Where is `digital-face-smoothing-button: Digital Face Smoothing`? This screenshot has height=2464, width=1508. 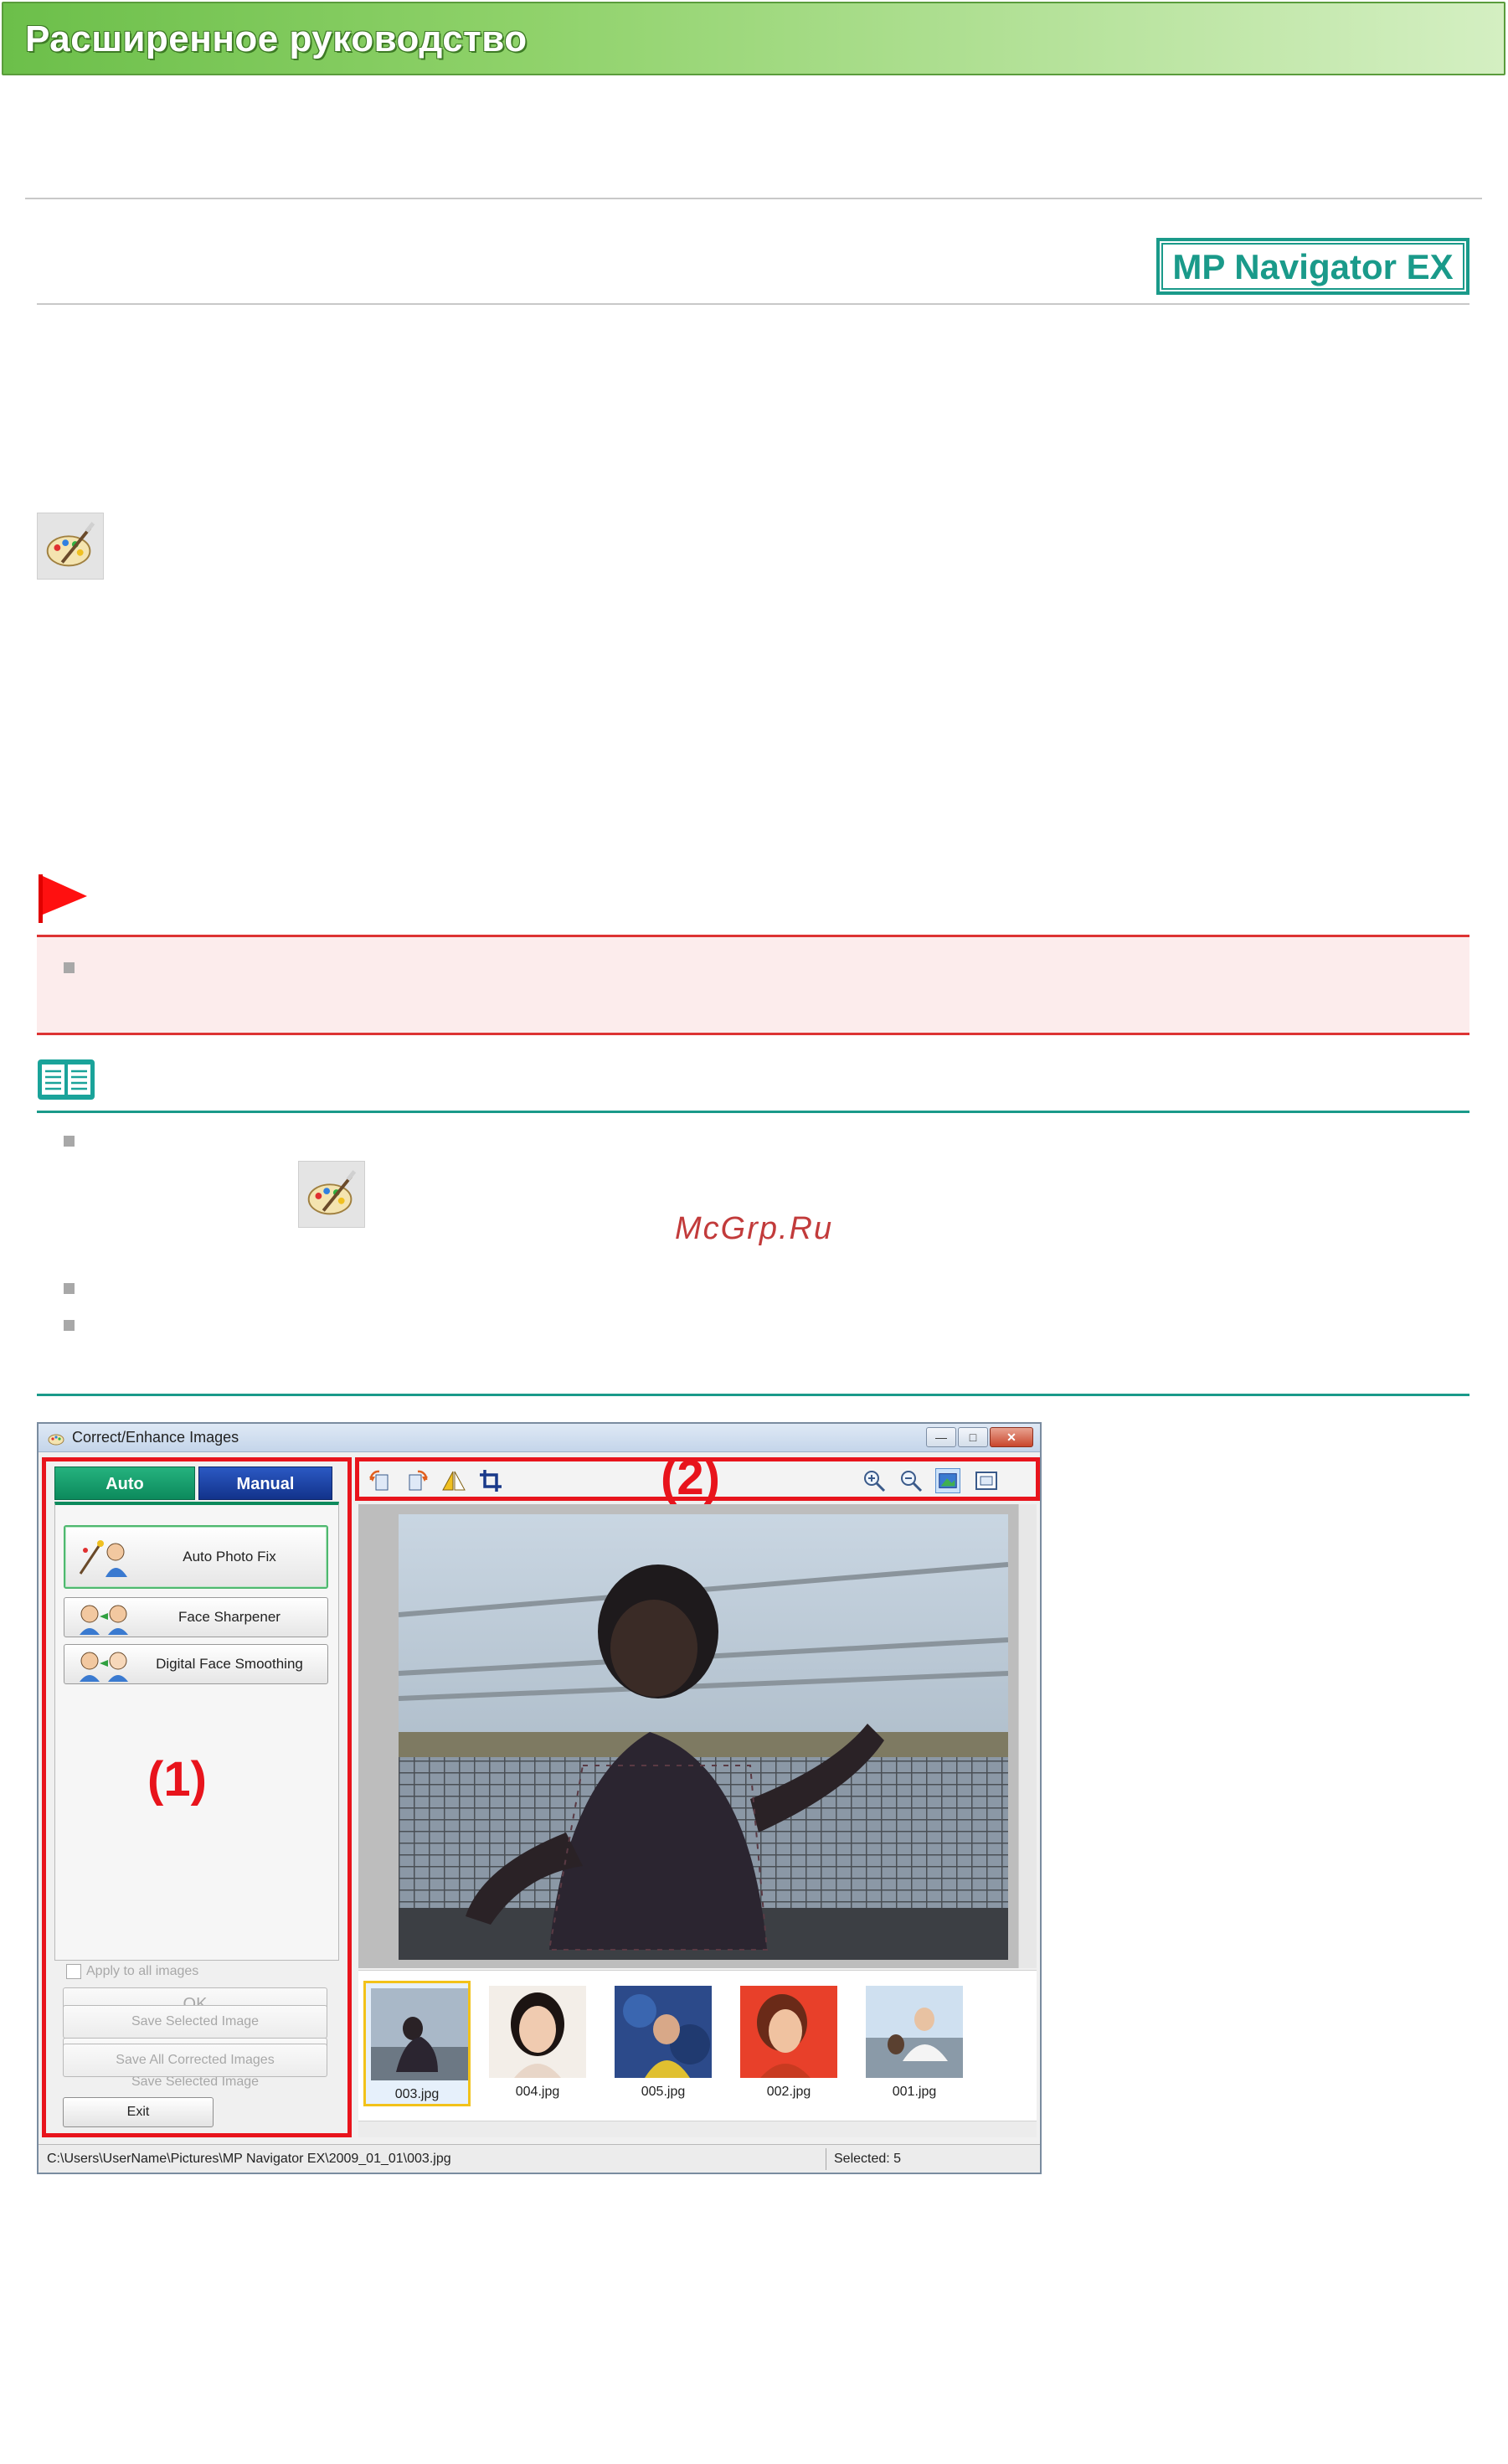
digital-face-smoothing-button: Digital Face Smoothing is located at coordinates (196, 1664).